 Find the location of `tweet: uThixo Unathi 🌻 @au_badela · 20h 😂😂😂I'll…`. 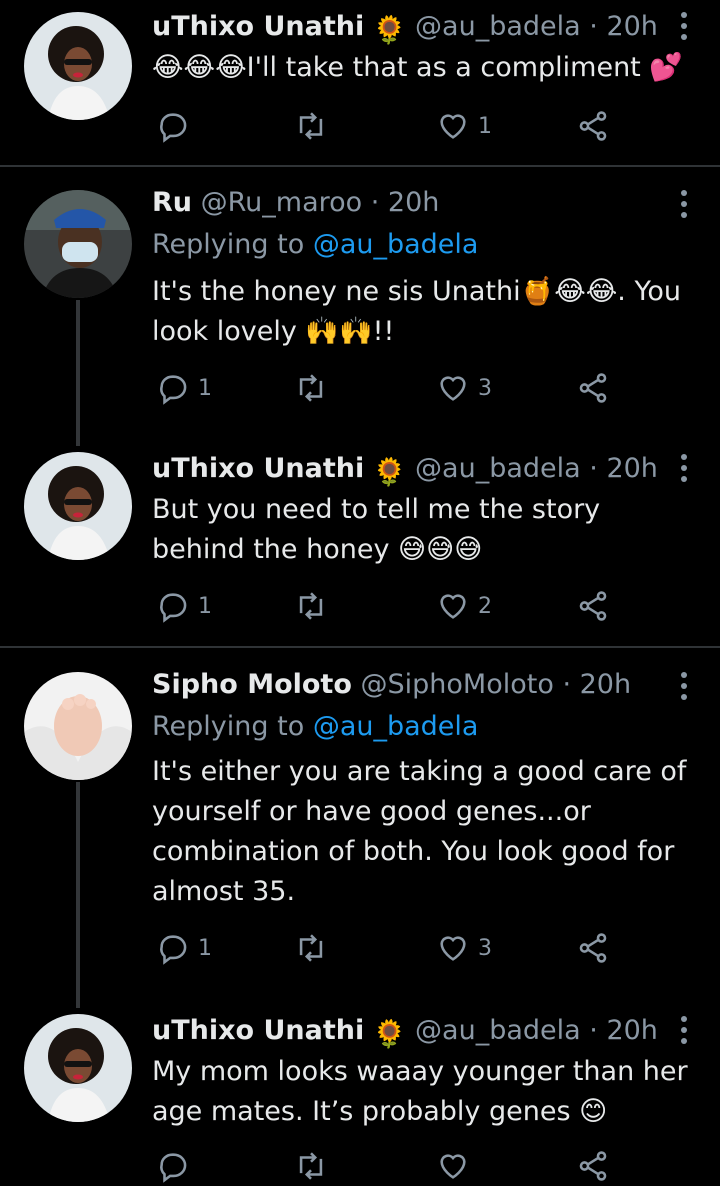

tweet: uThixo Unathi 🌻 @au_badela · 20h 😂😂😂I'll… is located at coordinates (360, 82).